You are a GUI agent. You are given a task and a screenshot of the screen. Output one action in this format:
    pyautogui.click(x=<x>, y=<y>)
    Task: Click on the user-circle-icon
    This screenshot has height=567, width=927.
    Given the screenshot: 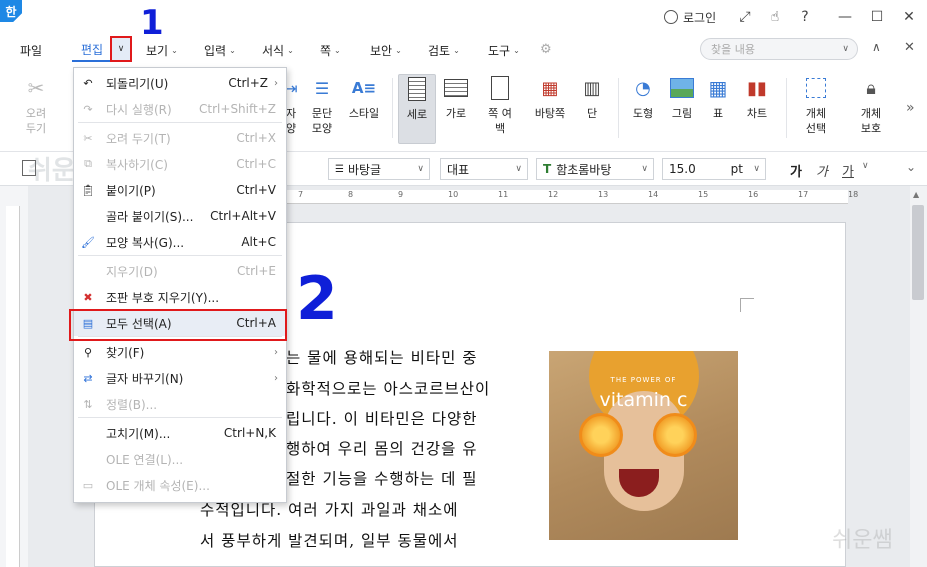 What is the action you would take?
    pyautogui.click(x=671, y=17)
    